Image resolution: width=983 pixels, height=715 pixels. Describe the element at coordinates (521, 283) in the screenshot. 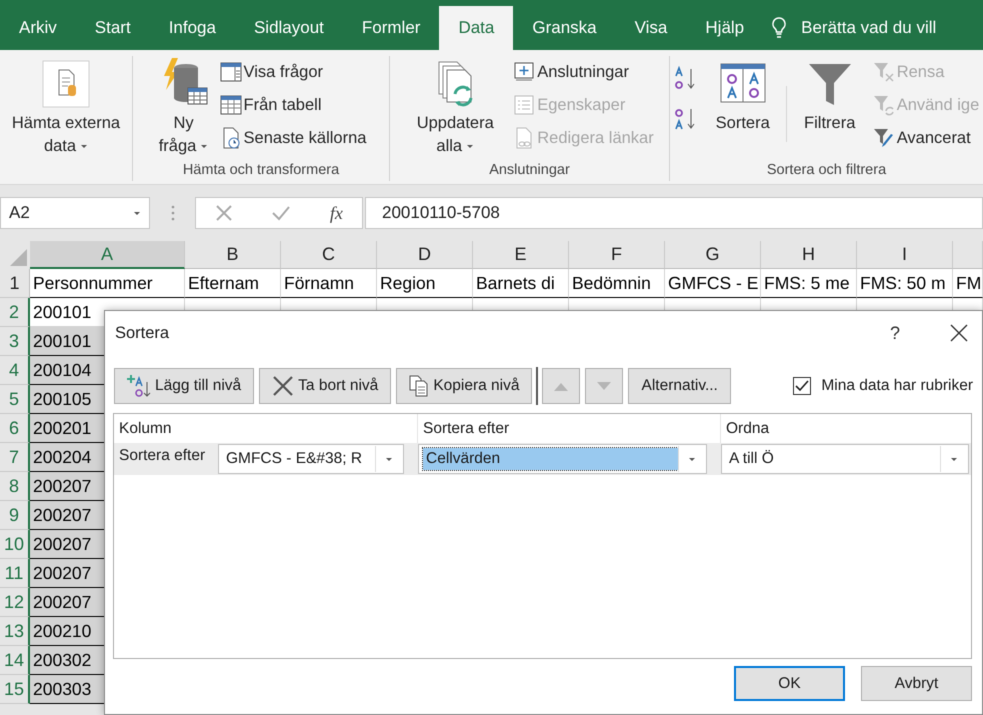

I see `table-cell: Barnets di` at that location.